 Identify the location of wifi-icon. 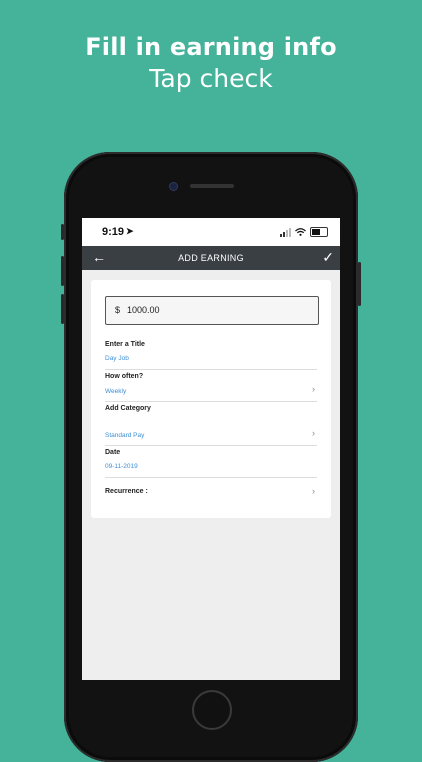
(300, 232).